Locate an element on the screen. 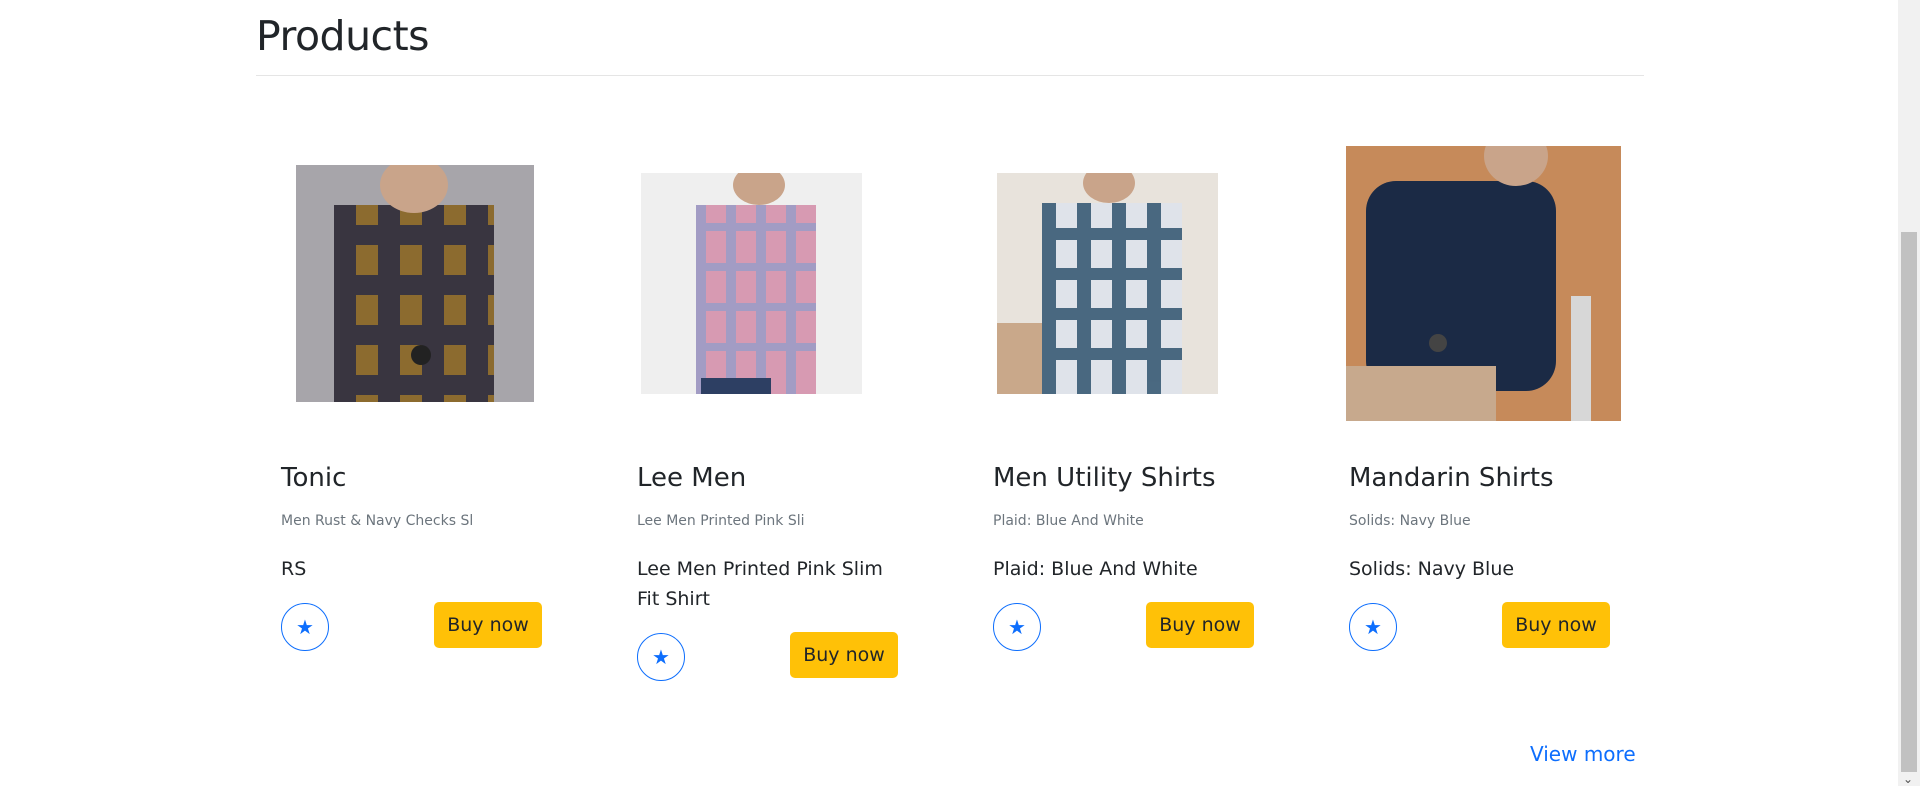 The width and height of the screenshot is (1920, 786). product-subtitle: Men Rust & Navy Checks Sl is located at coordinates (377, 521).